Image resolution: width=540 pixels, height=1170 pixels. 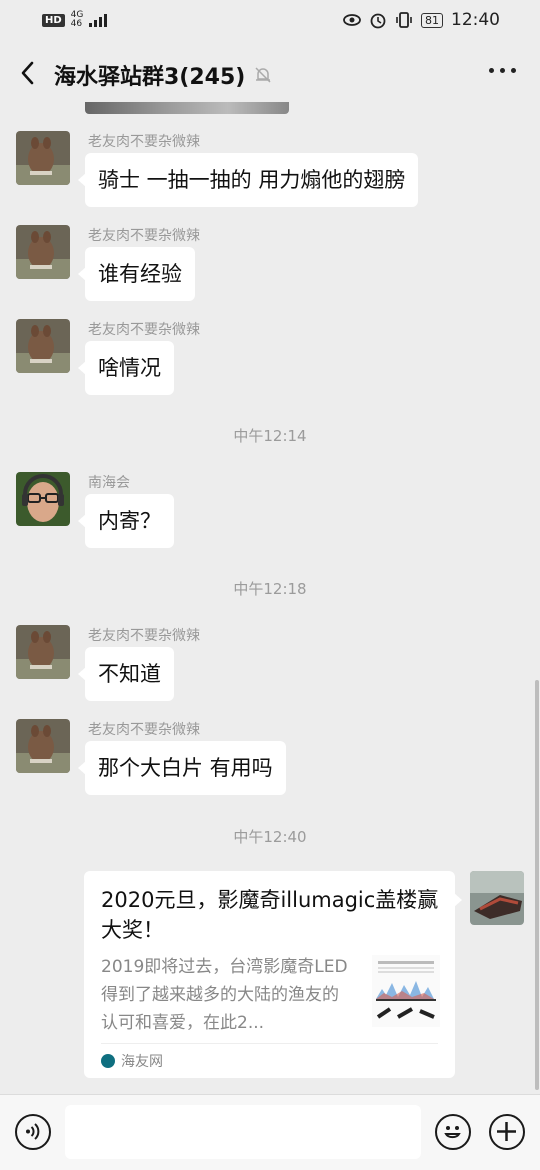 I want to click on title-group: 海水驿站群3(245), so click(x=163, y=75).